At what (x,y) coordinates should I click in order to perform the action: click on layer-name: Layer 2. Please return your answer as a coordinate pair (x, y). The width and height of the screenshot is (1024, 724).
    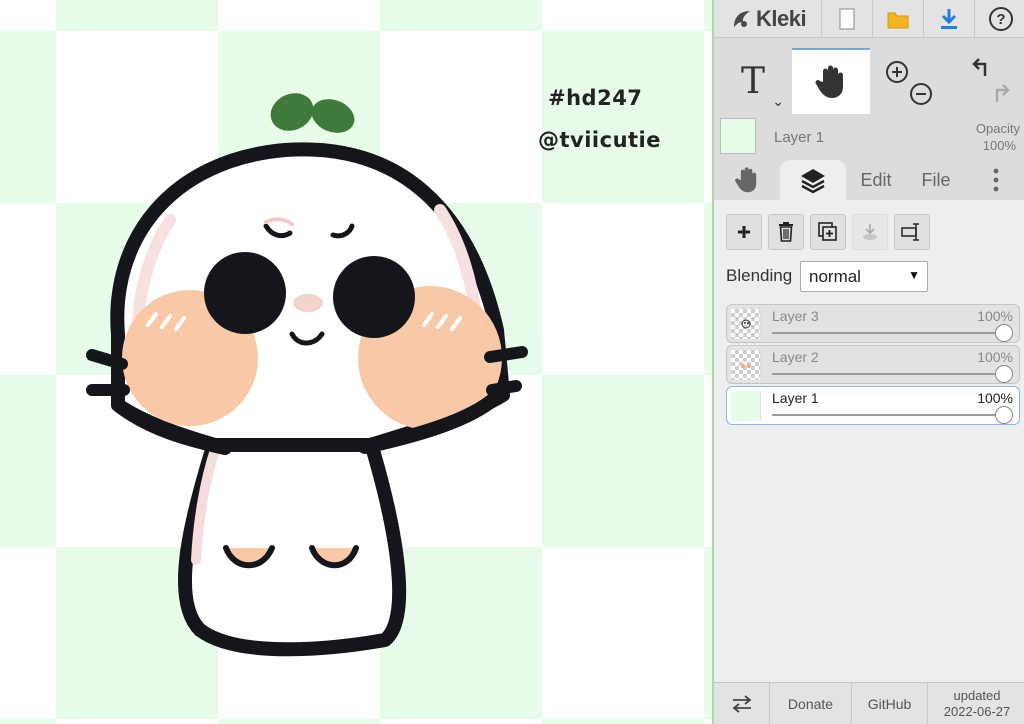
    Looking at the image, I should click on (795, 357).